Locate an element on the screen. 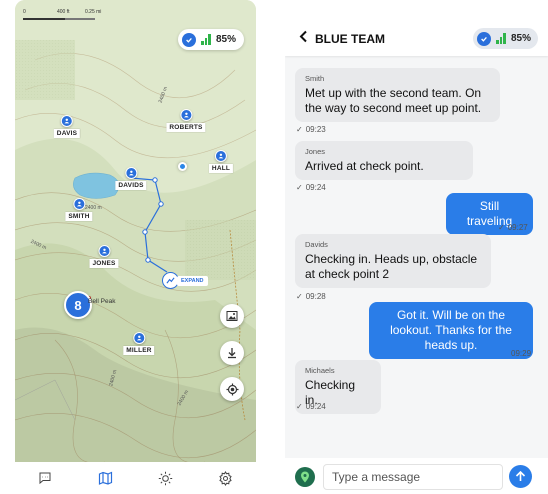  cluster-marker: 8 is located at coordinates (78, 305).